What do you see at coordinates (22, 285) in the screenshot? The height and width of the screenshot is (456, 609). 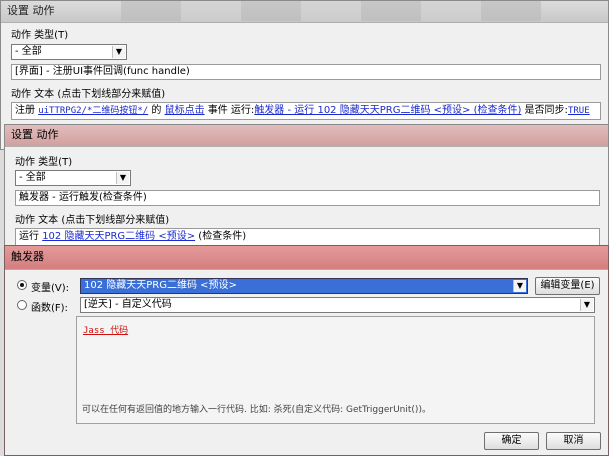 I see `variable-radio` at bounding box center [22, 285].